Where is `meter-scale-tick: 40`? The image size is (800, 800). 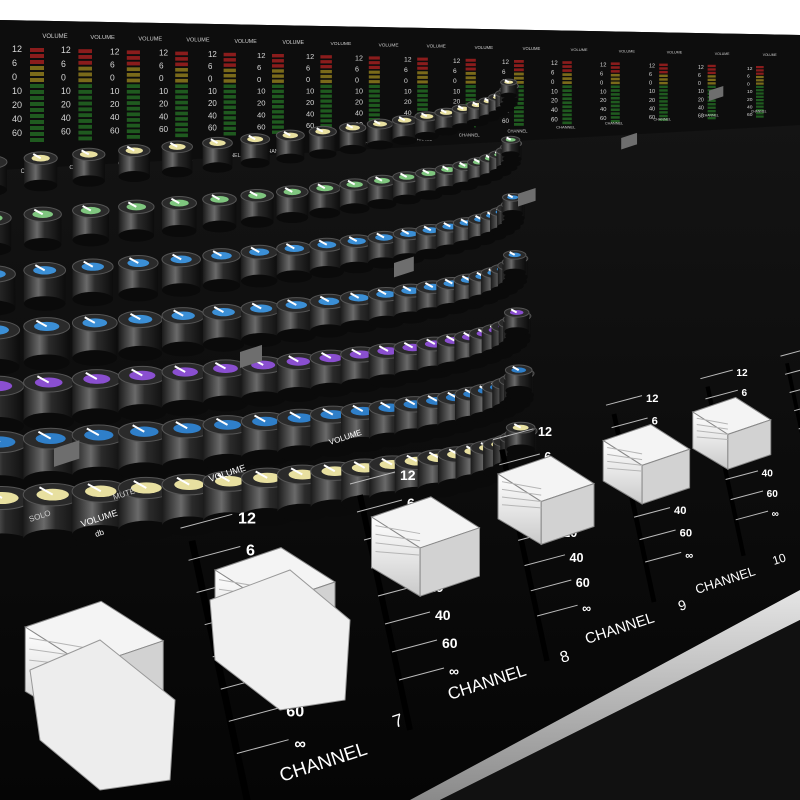 meter-scale-tick: 40 is located at coordinates (359, 114).